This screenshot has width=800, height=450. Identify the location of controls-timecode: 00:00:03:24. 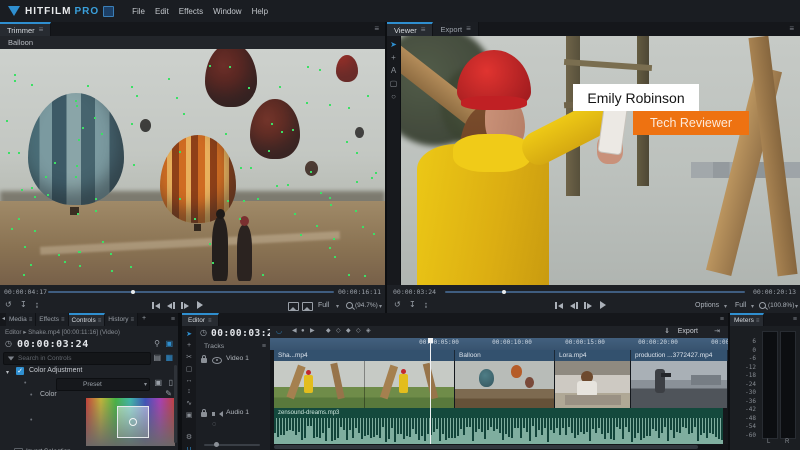
(53, 344).